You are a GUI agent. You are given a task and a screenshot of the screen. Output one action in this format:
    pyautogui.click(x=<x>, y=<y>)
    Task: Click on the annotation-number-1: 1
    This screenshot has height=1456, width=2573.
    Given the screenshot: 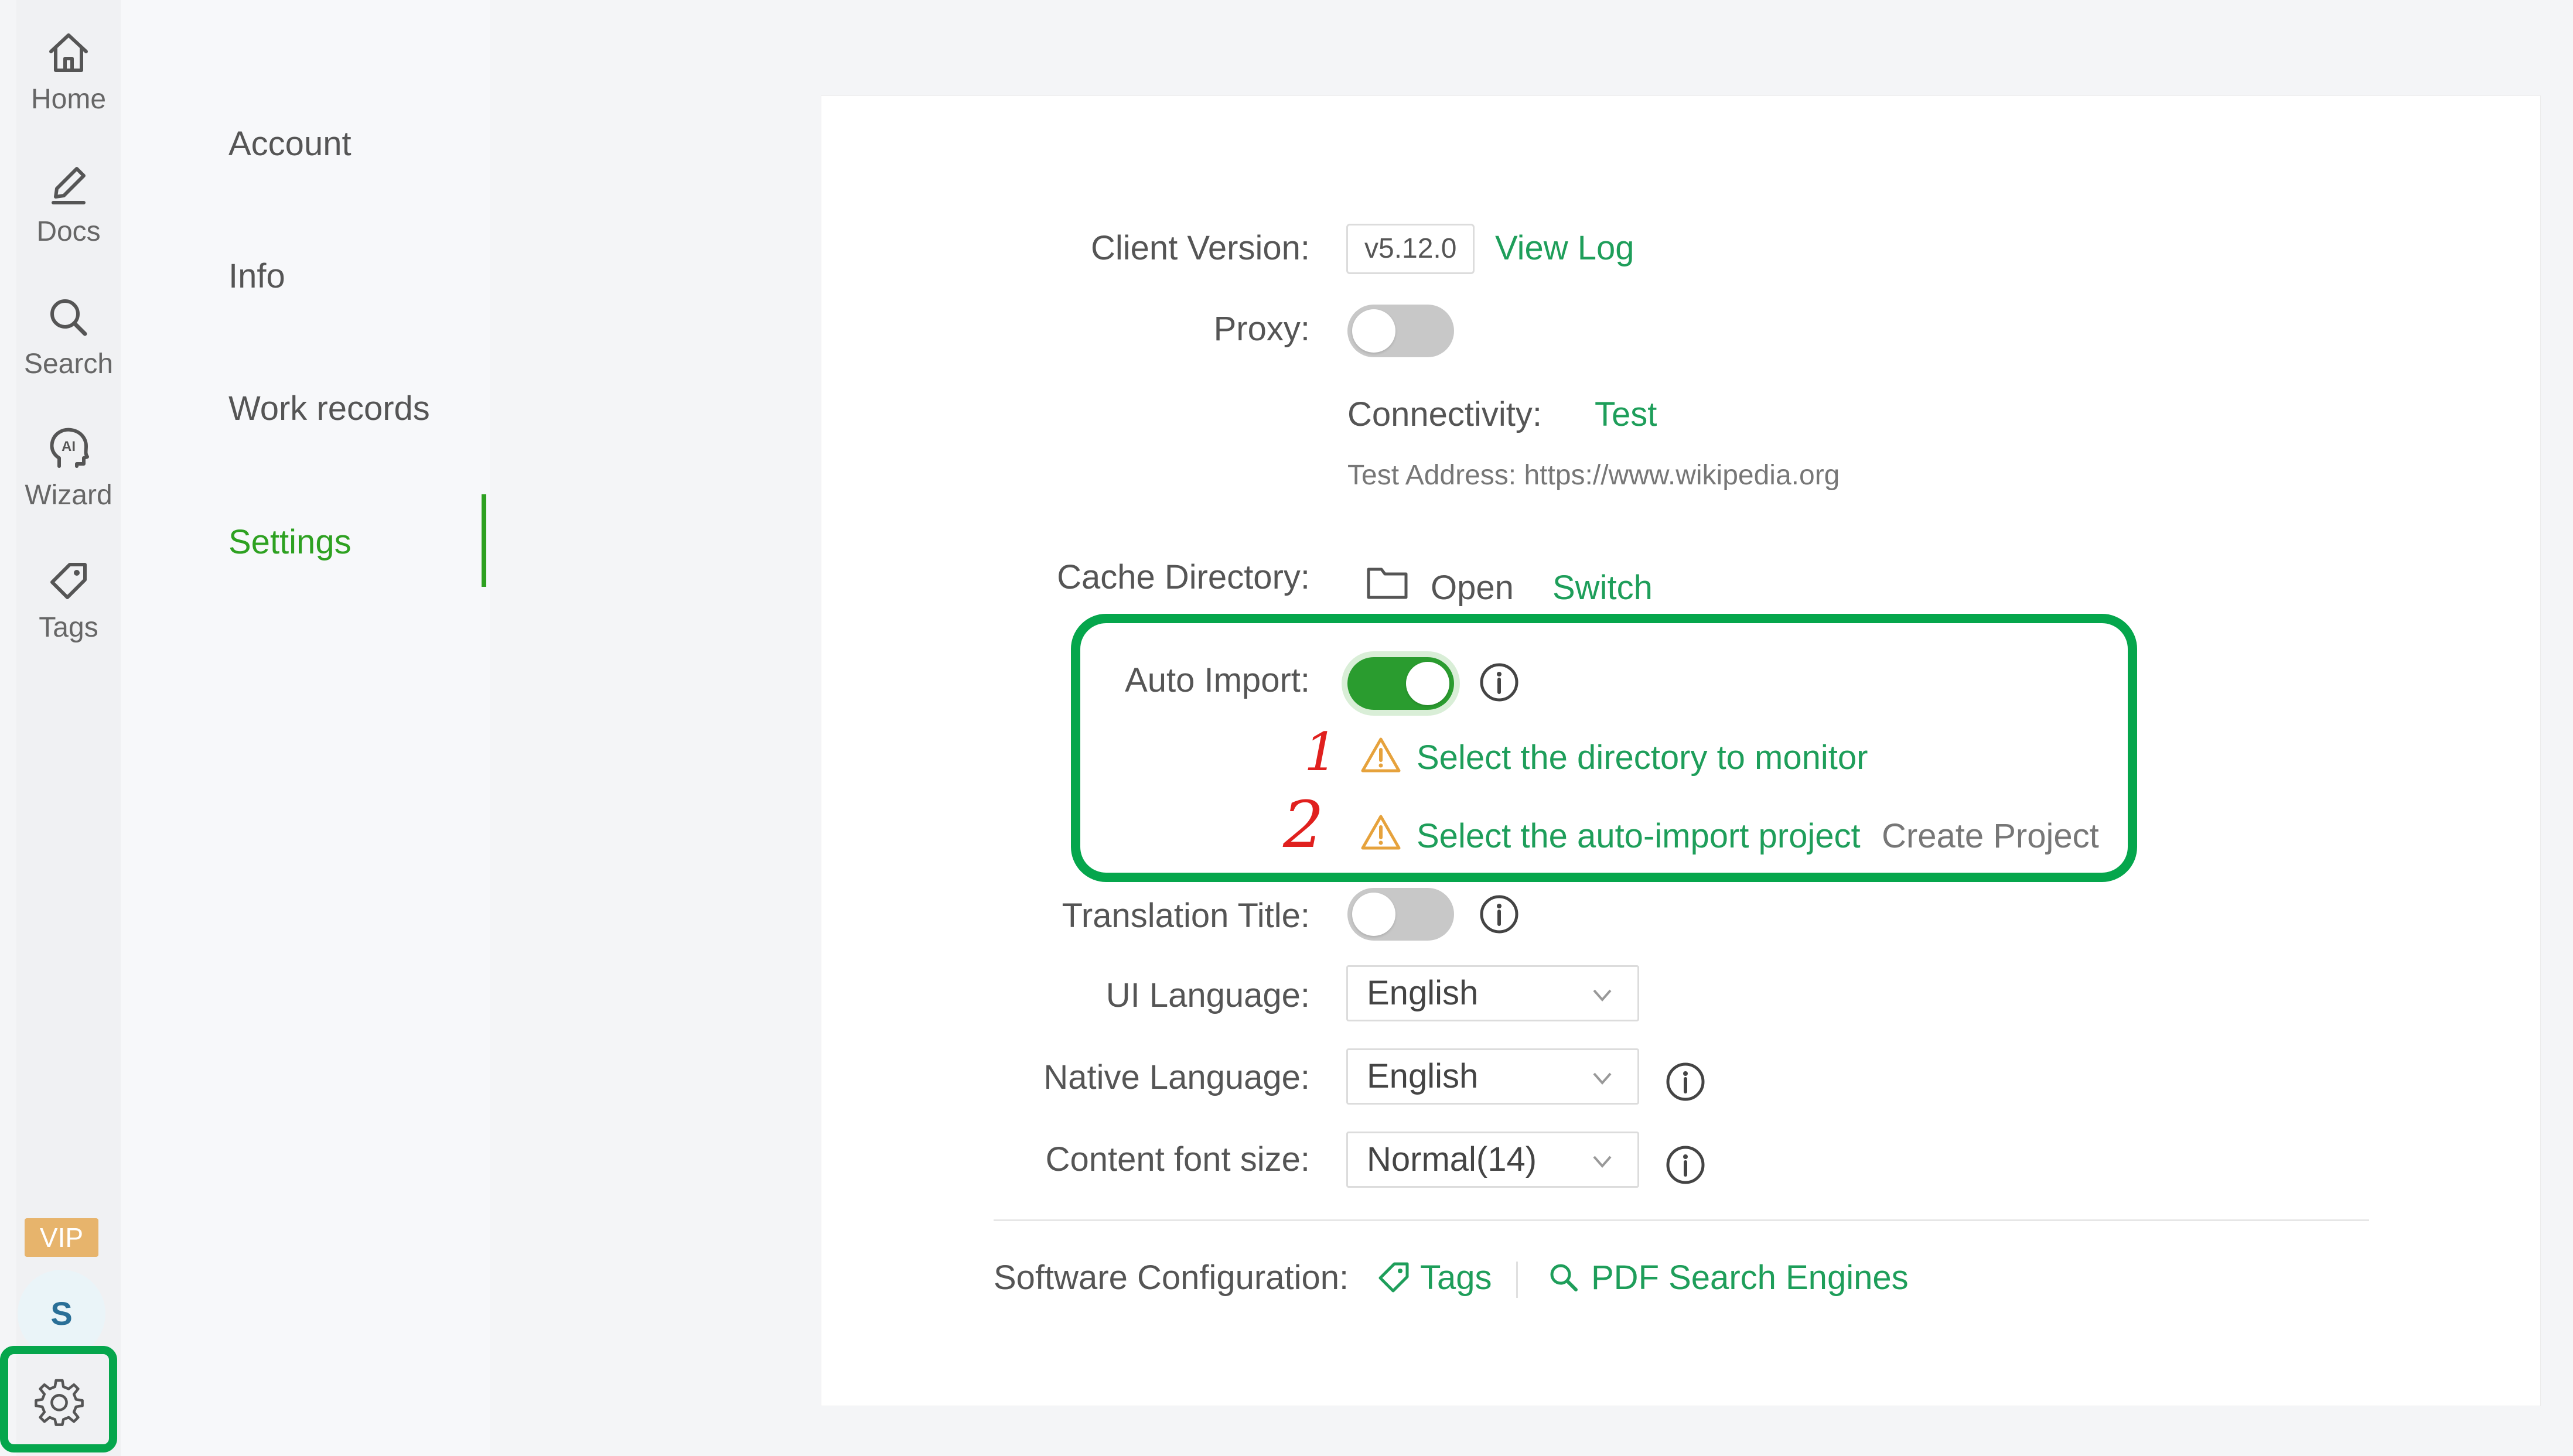 What is the action you would take?
    pyautogui.click(x=1321, y=752)
    